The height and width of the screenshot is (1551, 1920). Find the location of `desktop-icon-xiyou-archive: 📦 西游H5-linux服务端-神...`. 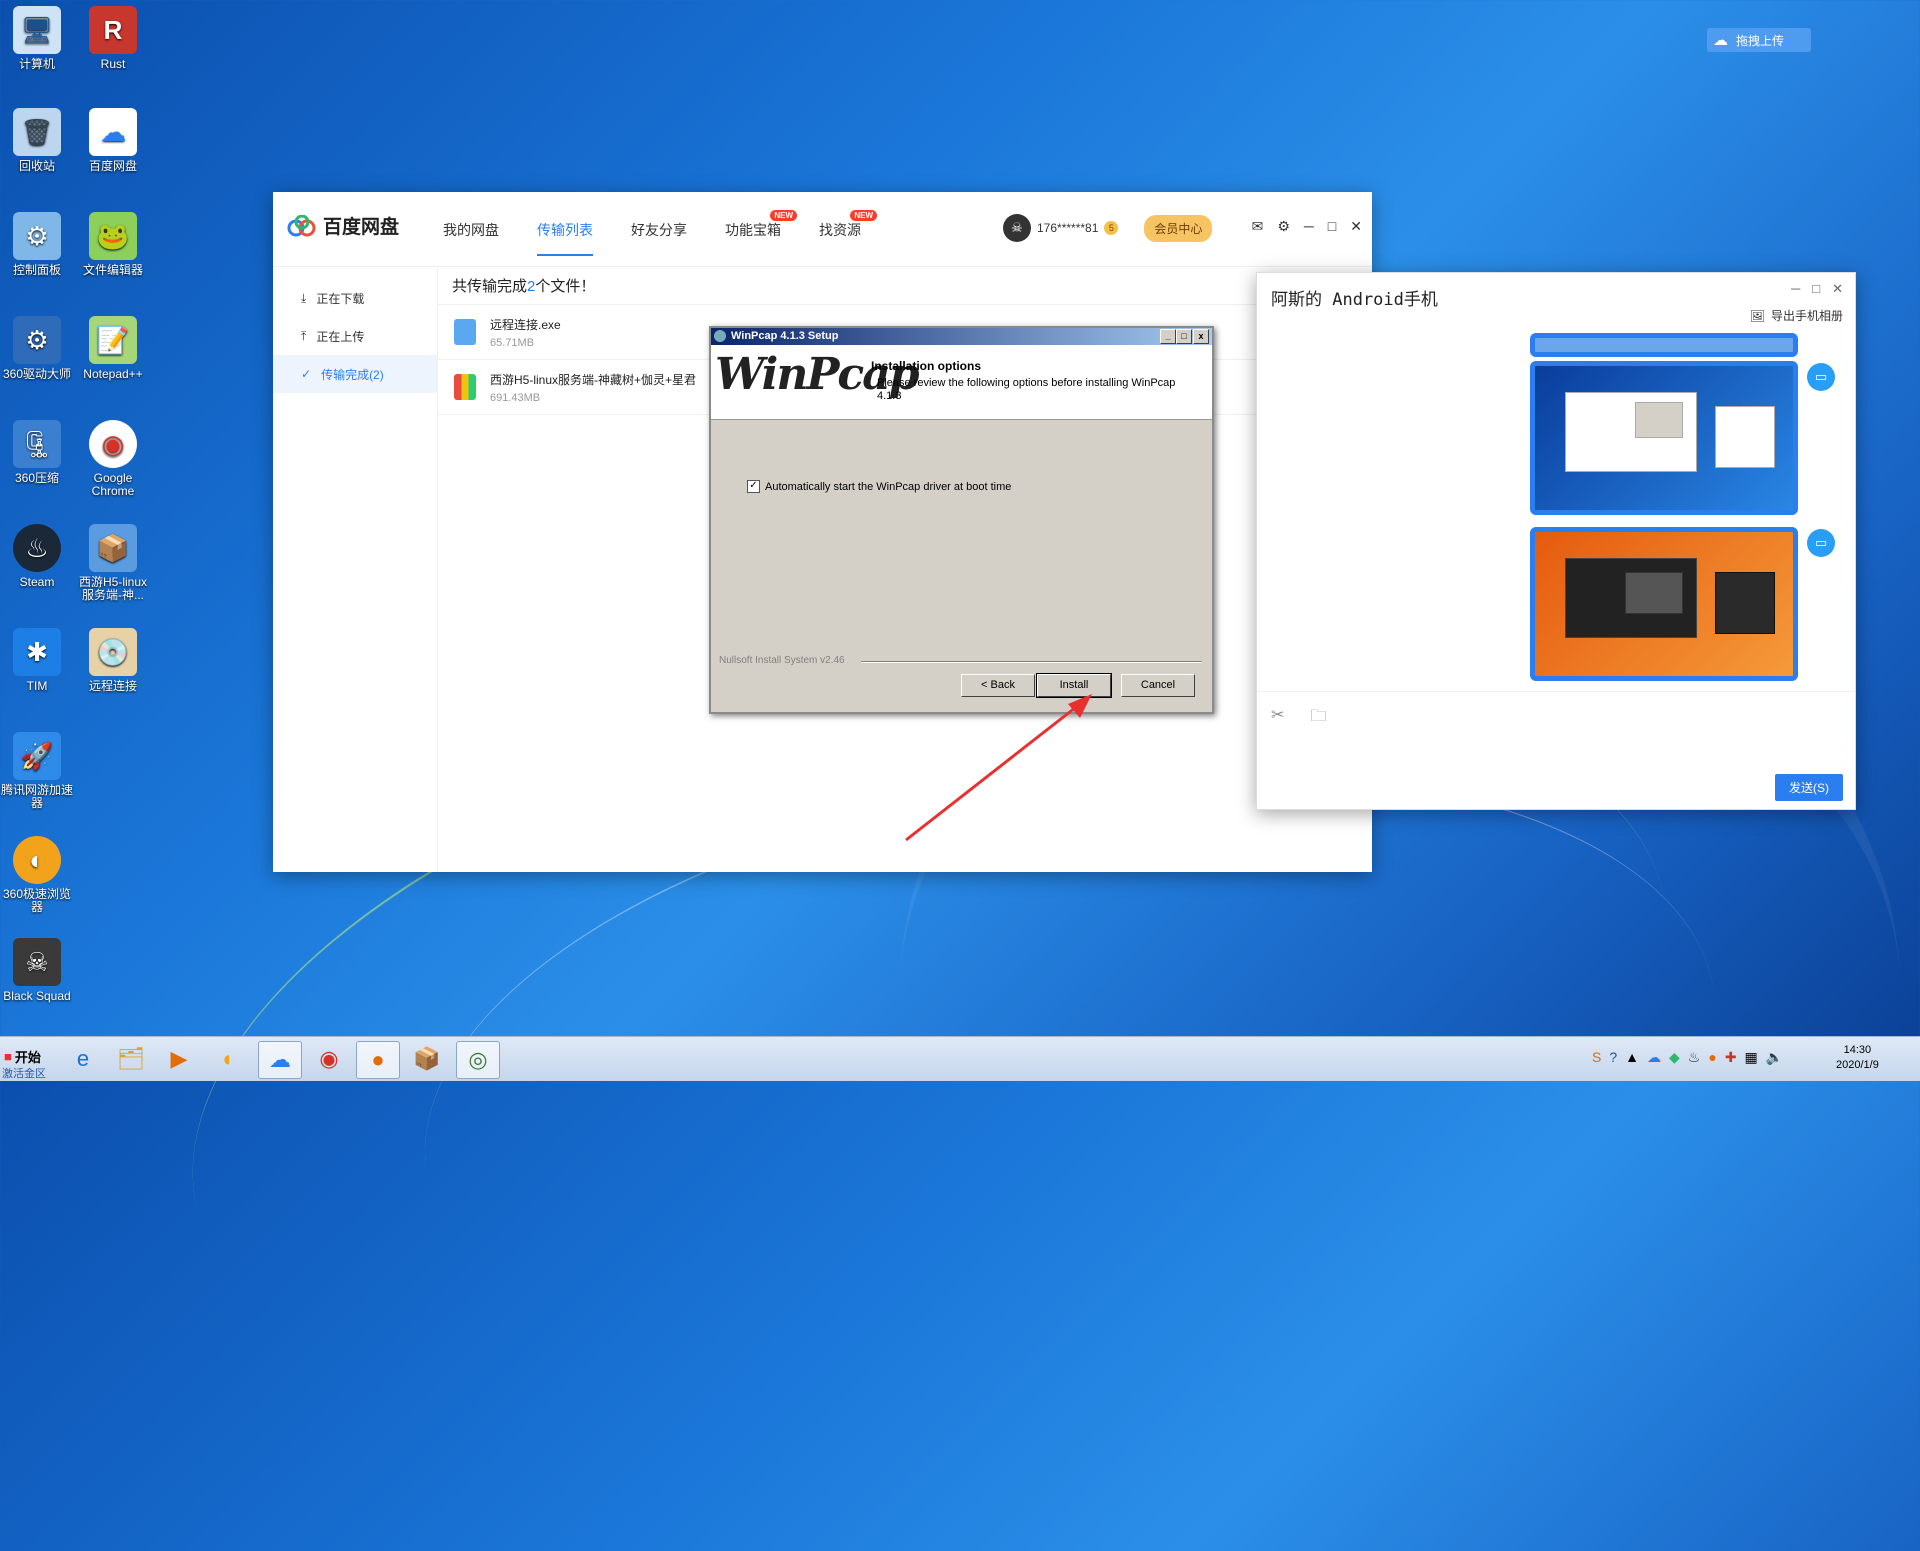

desktop-icon-xiyou-archive: 📦 西游H5-linux服务端-神... is located at coordinates (113, 563).